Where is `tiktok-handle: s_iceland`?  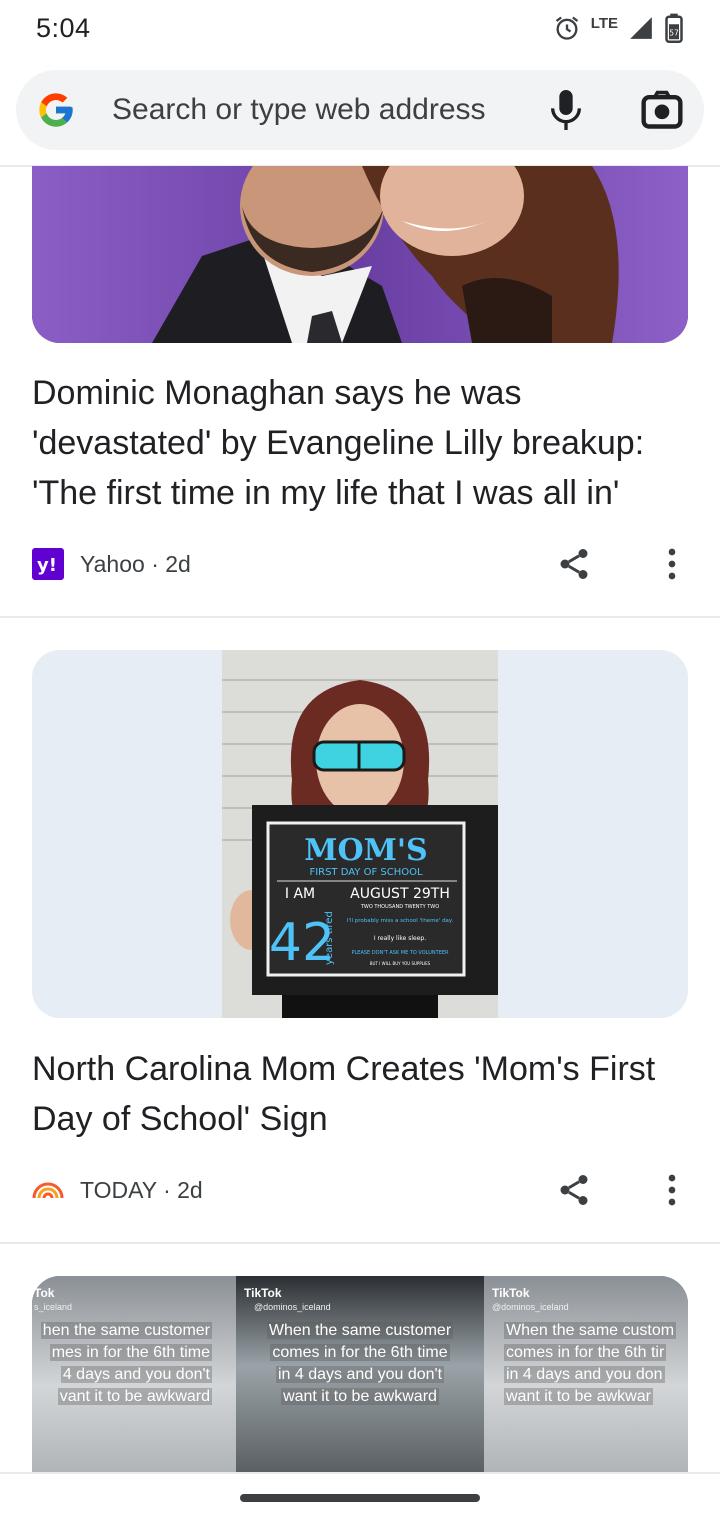 tiktok-handle: s_iceland is located at coordinates (53, 1307).